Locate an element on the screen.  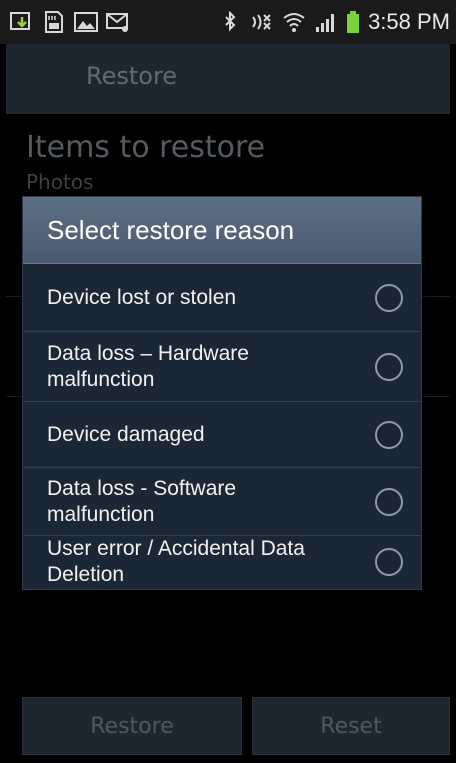
signal-icon is located at coordinates (325, 23).